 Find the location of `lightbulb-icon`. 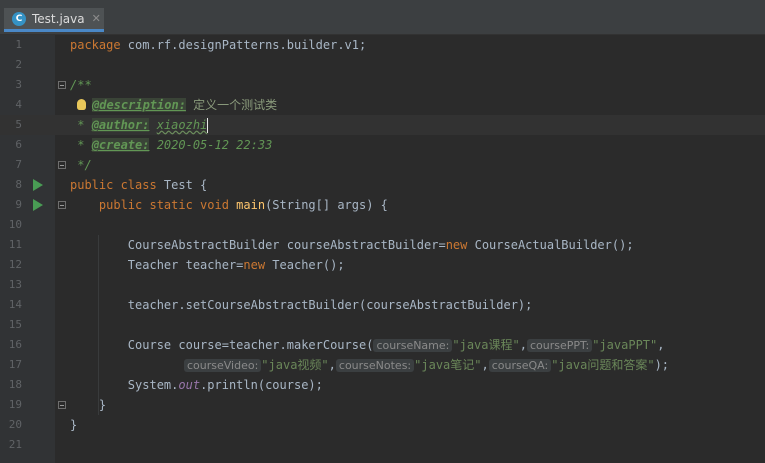

lightbulb-icon is located at coordinates (81, 104).